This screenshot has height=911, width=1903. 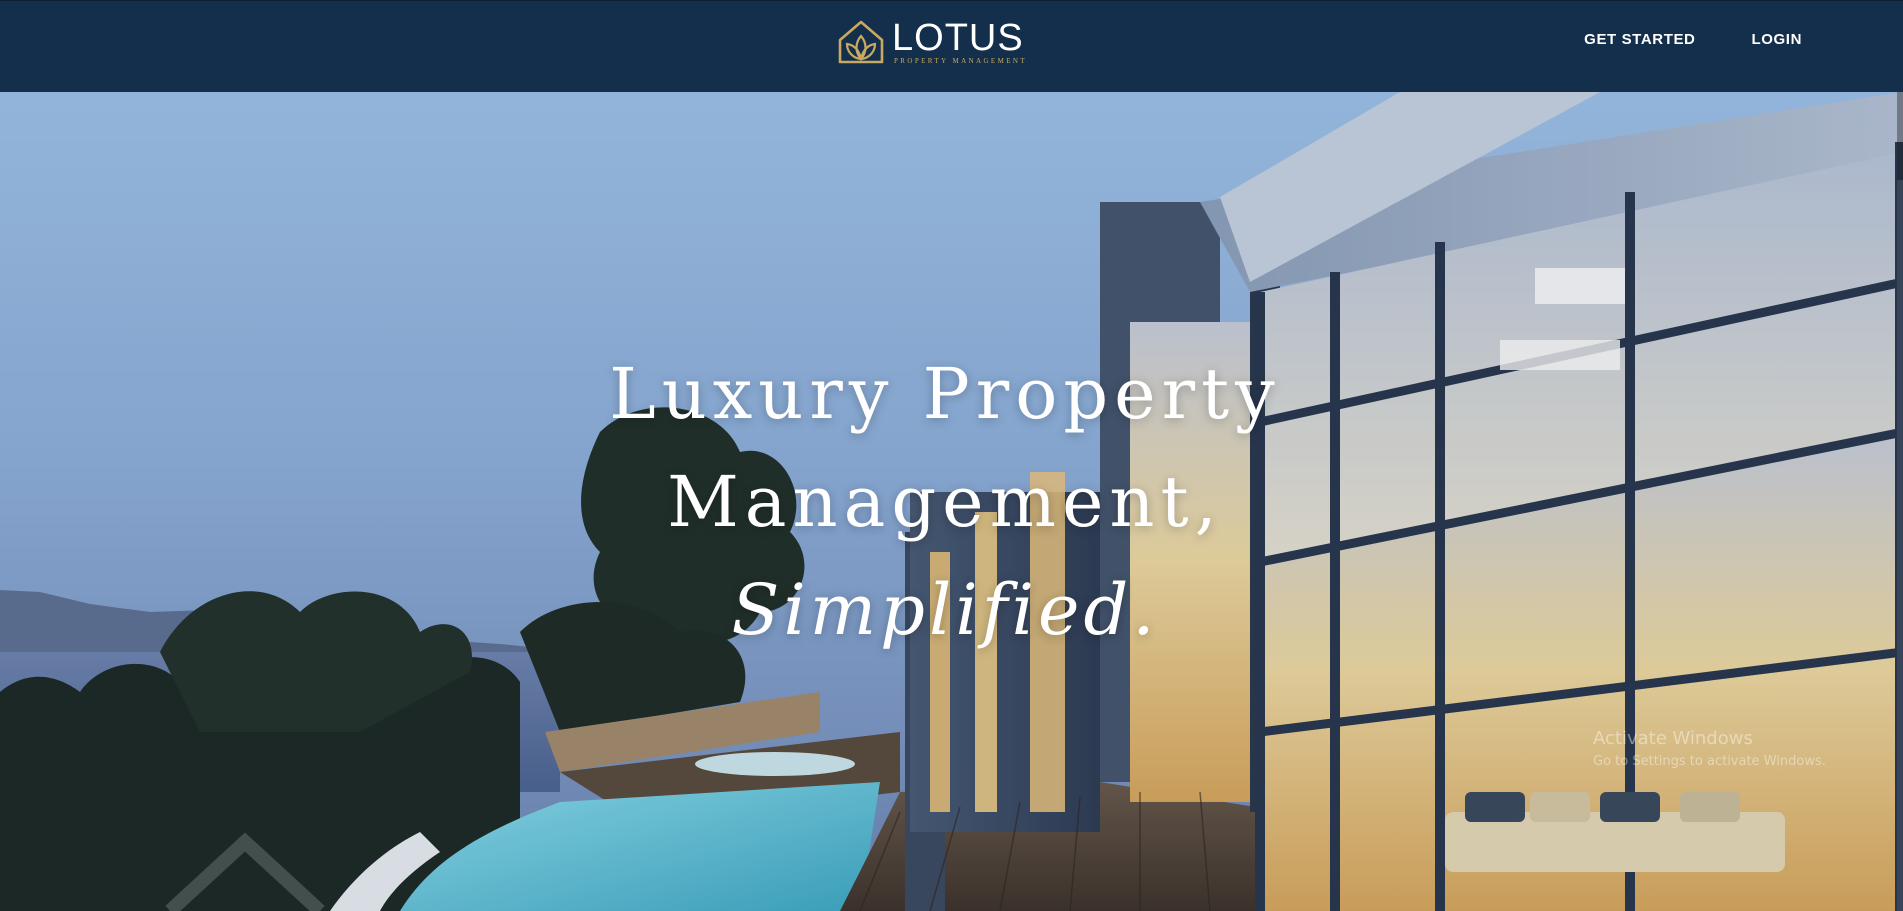 I want to click on page-scrollbar, so click(x=1900, y=501).